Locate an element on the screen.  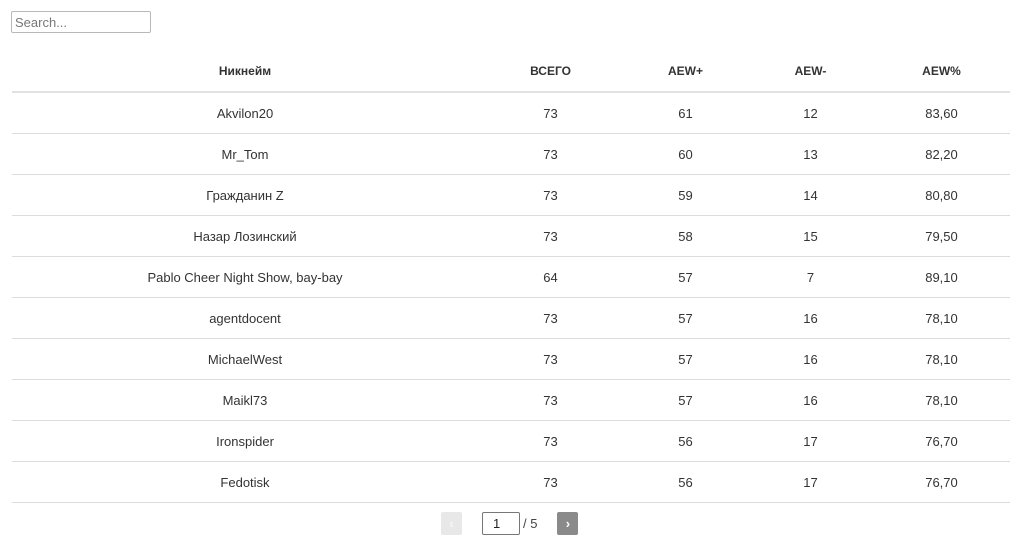
nickname-cell: Akvilon20 is located at coordinates (245, 113).